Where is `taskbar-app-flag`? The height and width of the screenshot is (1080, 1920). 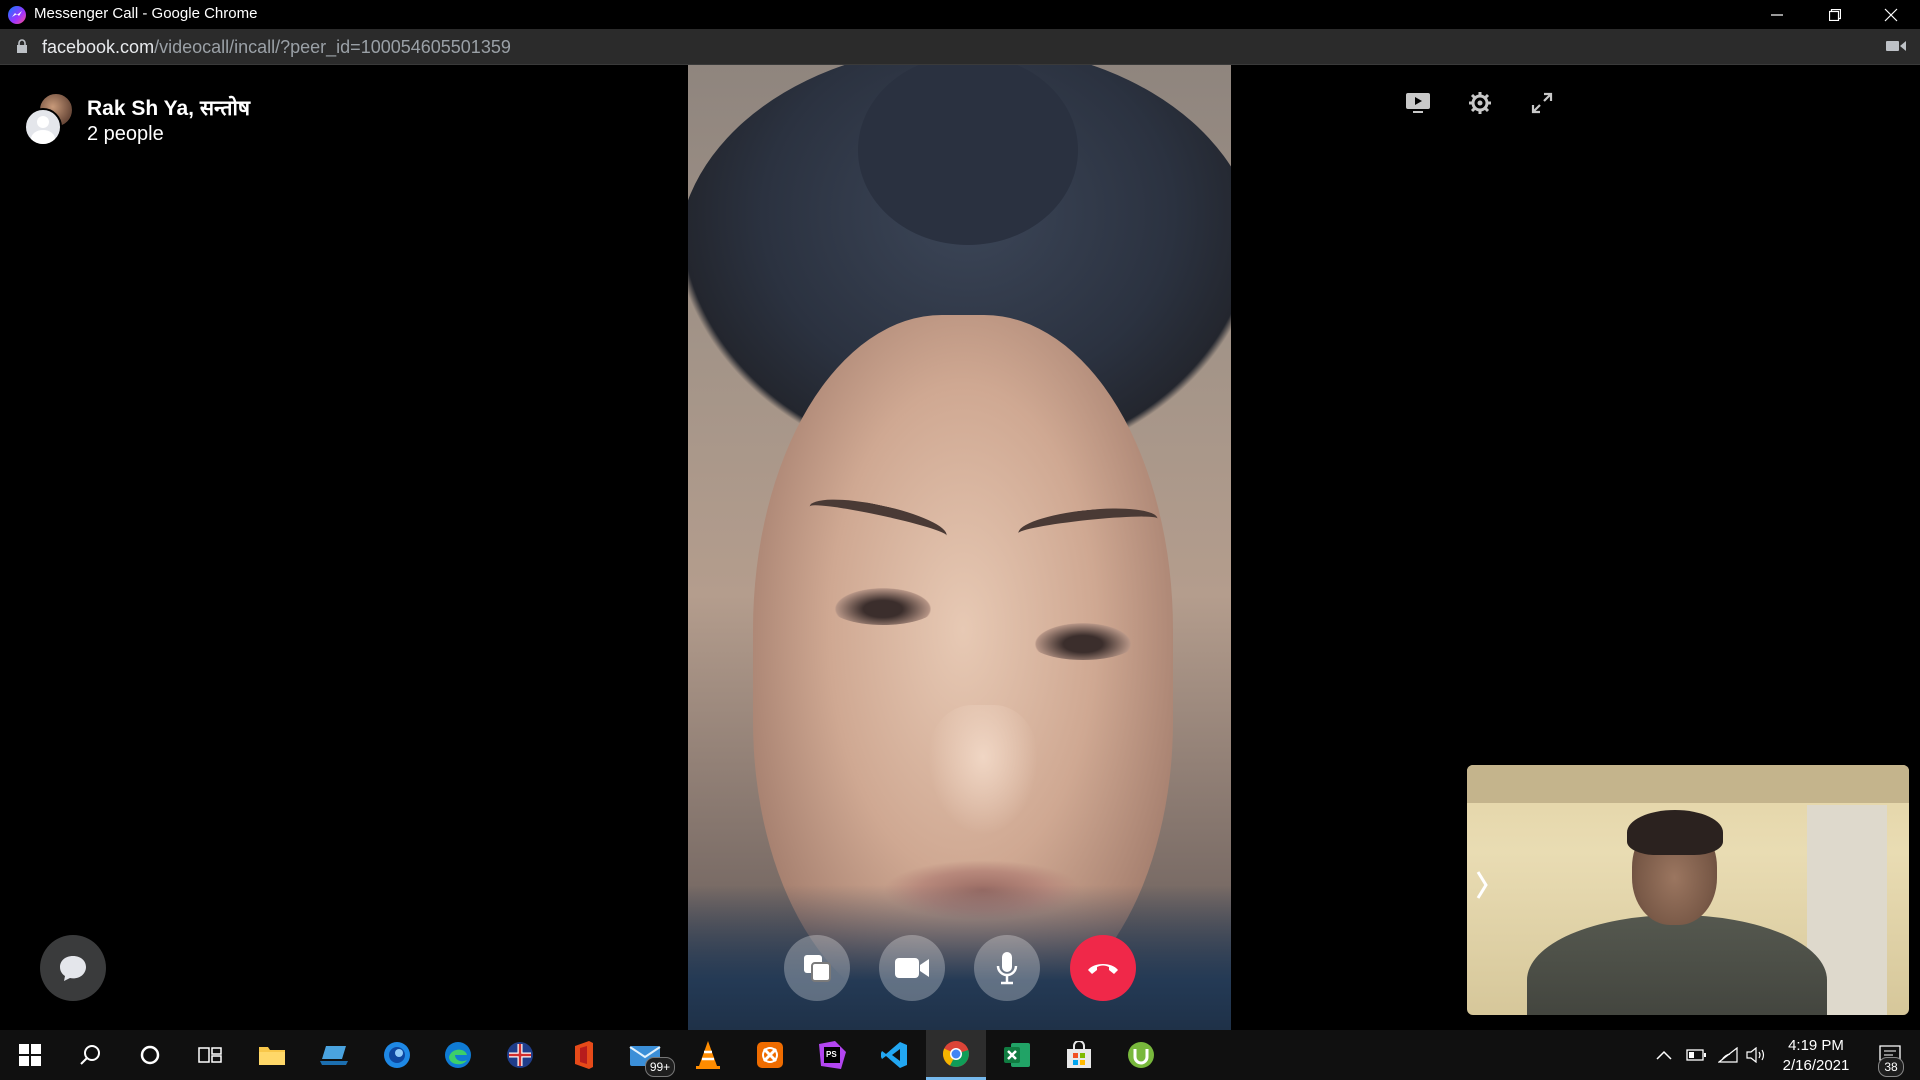 taskbar-app-flag is located at coordinates (520, 1055).